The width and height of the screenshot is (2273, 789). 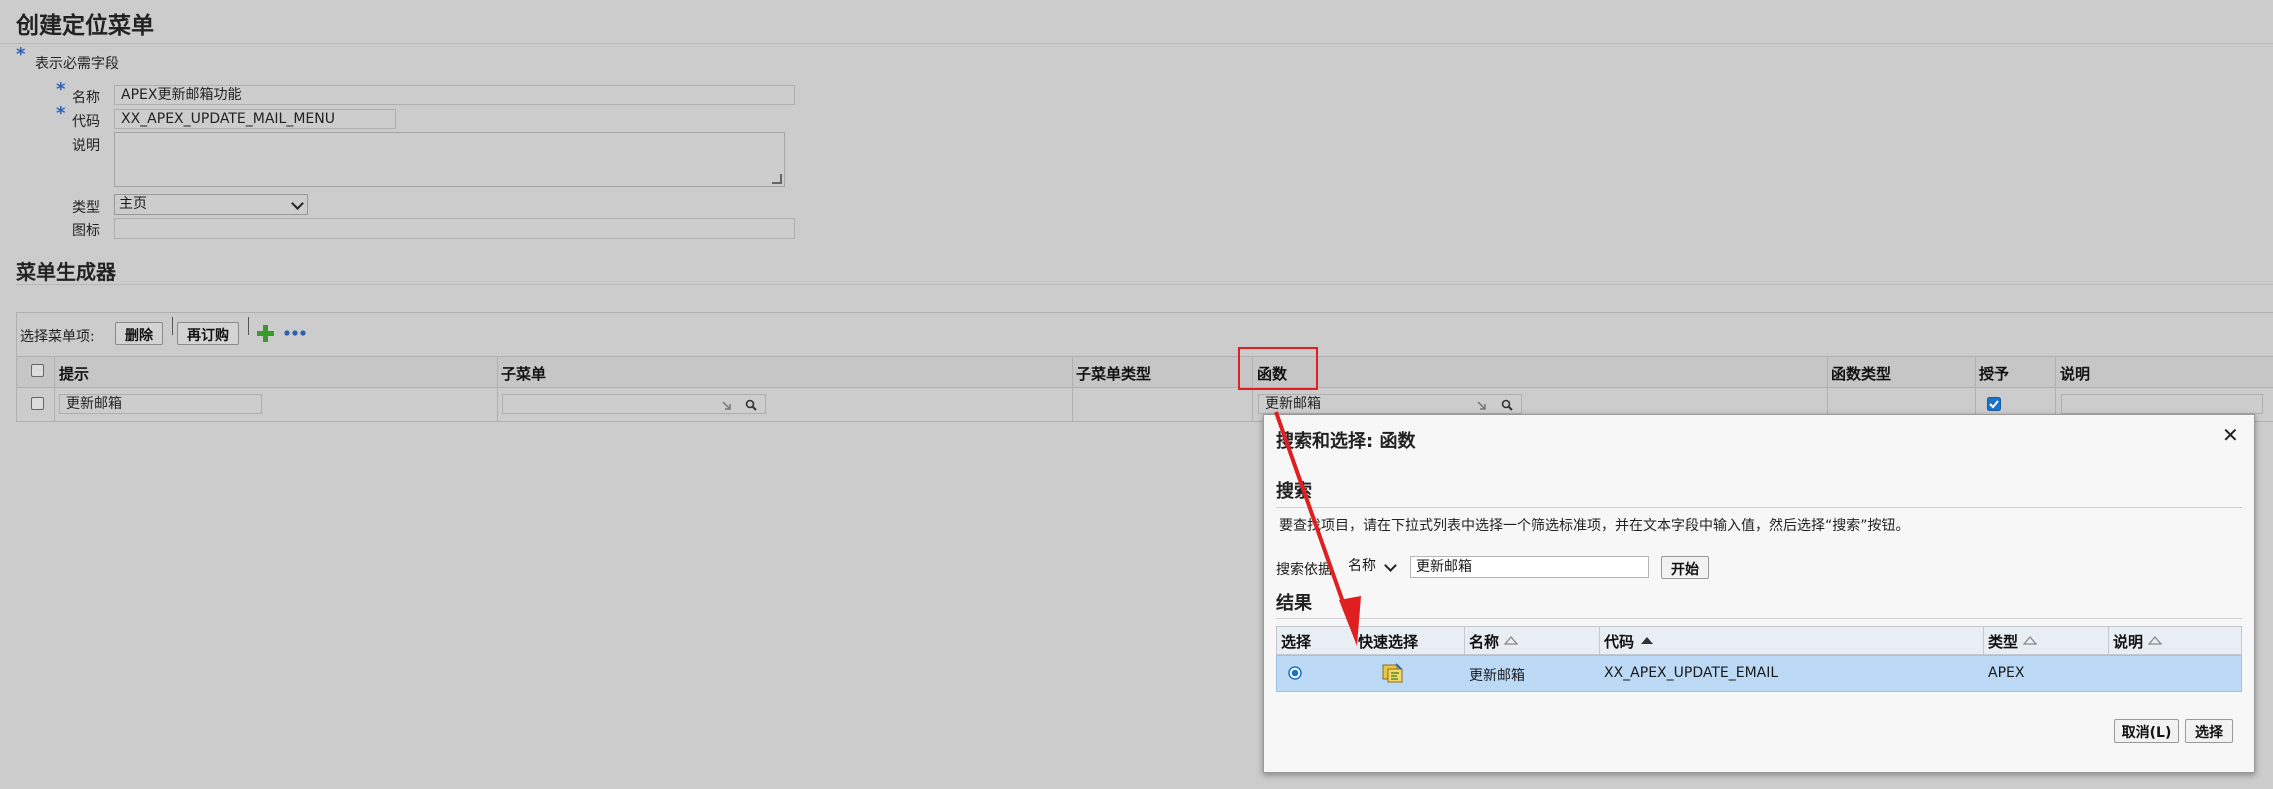 What do you see at coordinates (1113, 373) in the screenshot?
I see `col-header-submenu-type: 子菜单类型` at bounding box center [1113, 373].